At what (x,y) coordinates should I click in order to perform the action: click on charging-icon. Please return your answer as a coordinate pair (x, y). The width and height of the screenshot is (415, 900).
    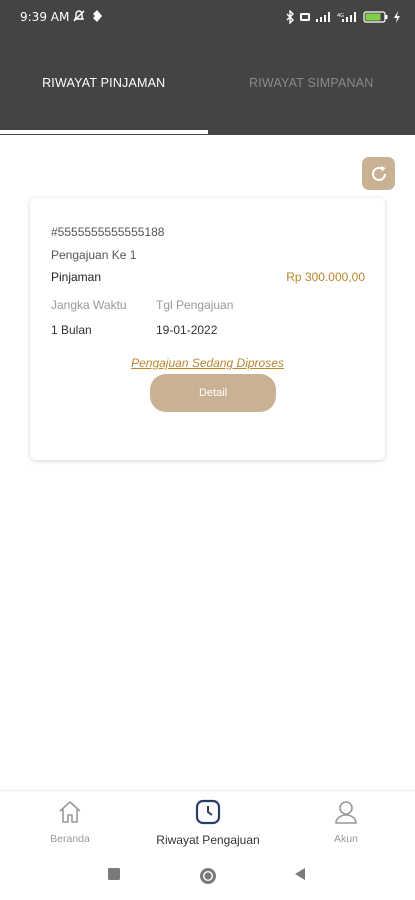
    Looking at the image, I should click on (397, 17).